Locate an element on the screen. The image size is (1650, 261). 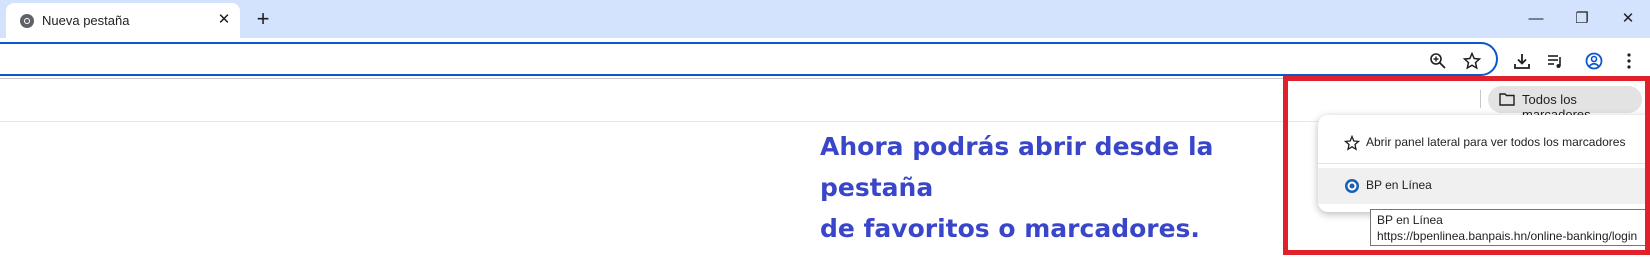
tooltip-title: BP en Línea is located at coordinates (1410, 220).